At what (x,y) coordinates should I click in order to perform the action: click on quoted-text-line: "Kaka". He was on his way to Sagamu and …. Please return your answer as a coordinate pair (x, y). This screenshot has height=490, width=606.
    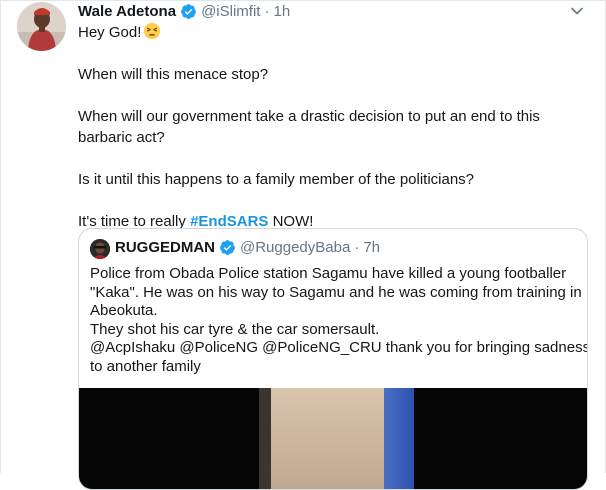
    Looking at the image, I should click on (336, 292).